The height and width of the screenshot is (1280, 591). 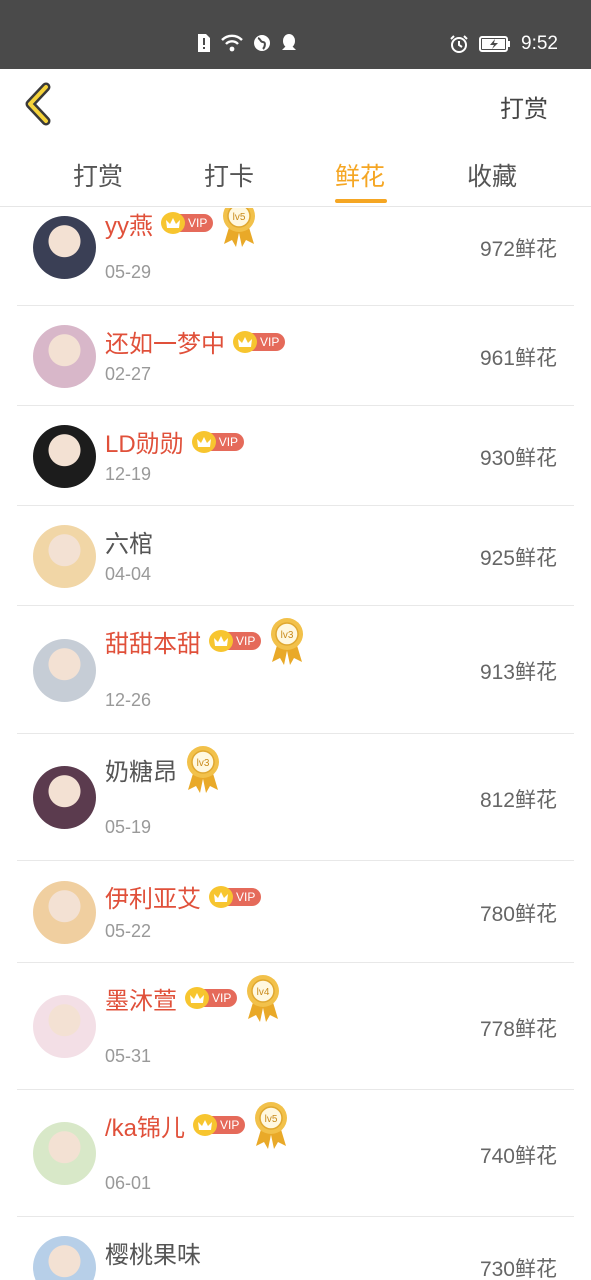 I want to click on name-line: 还如一梦中 VIP, so click(x=195, y=341).